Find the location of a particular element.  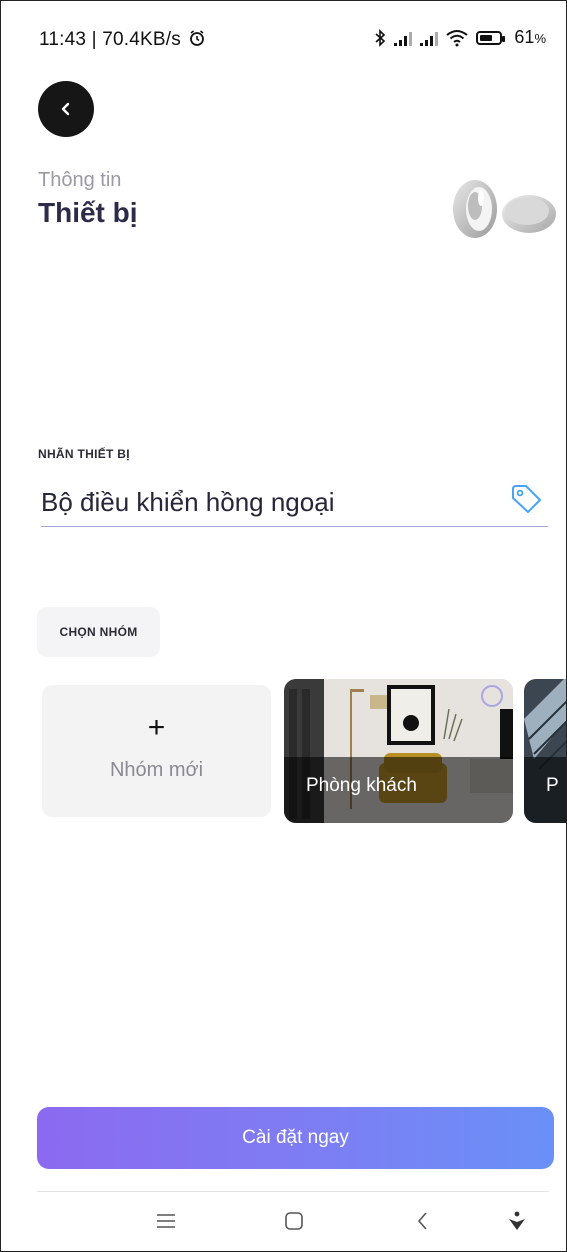

bluetooth-icon is located at coordinates (380, 37).